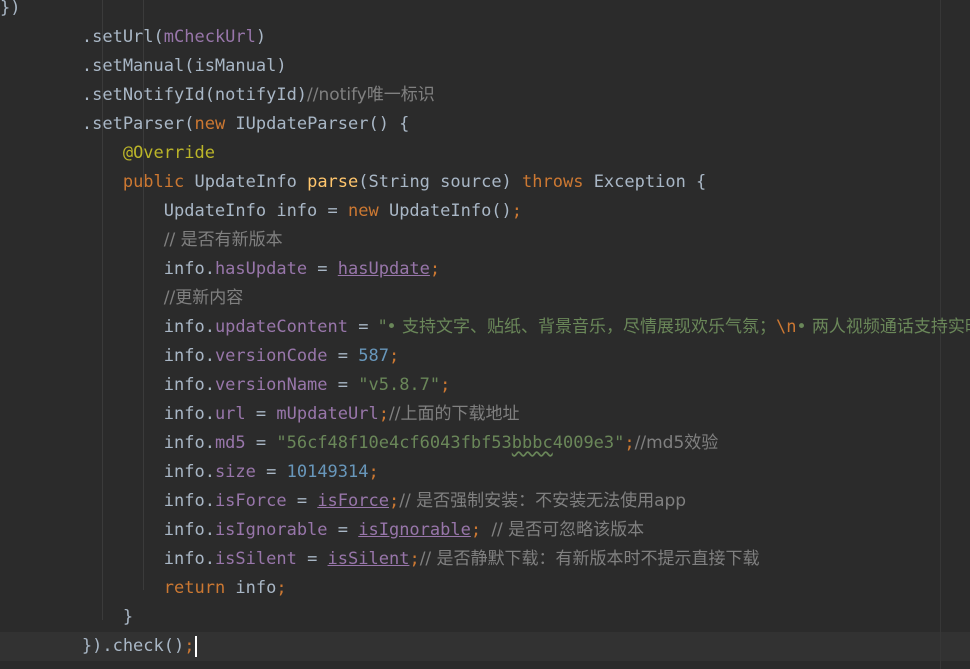  I want to click on code-token: // 是否强制安装：不安装无法使用app, so click(543, 501).